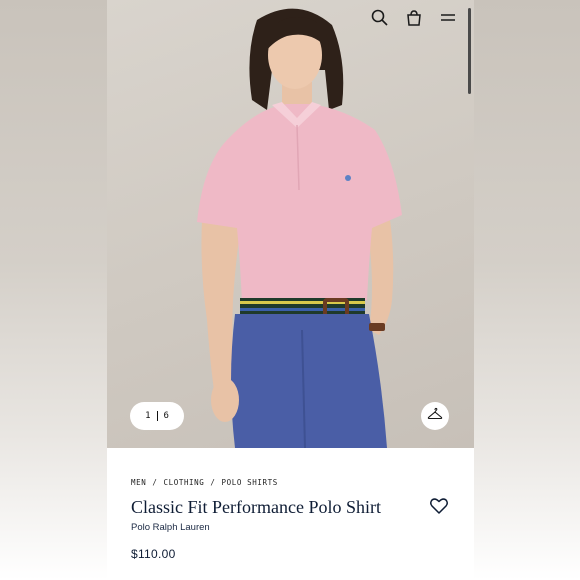  What do you see at coordinates (250, 482) in the screenshot?
I see `breadcrumb-polo-shirts: POLO SHIRTS` at bounding box center [250, 482].